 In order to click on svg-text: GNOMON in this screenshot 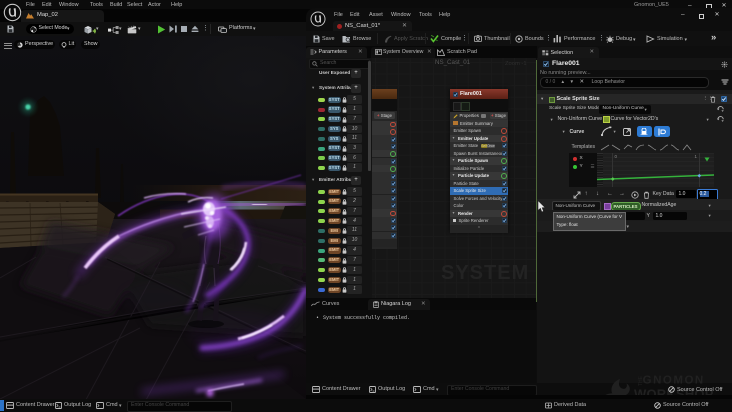, I will do `click(673, 381)`.